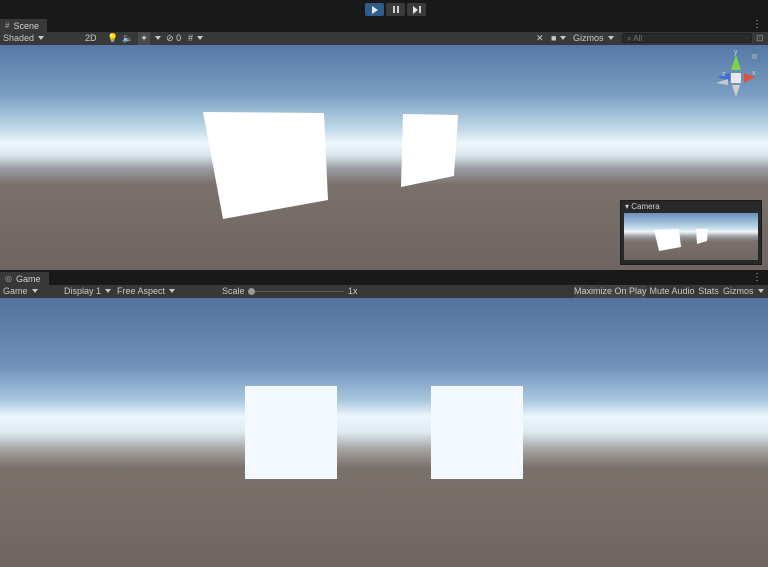 The height and width of the screenshot is (567, 768). Describe the element at coordinates (736, 52) in the screenshot. I see `gizmo-y-label: y` at that location.